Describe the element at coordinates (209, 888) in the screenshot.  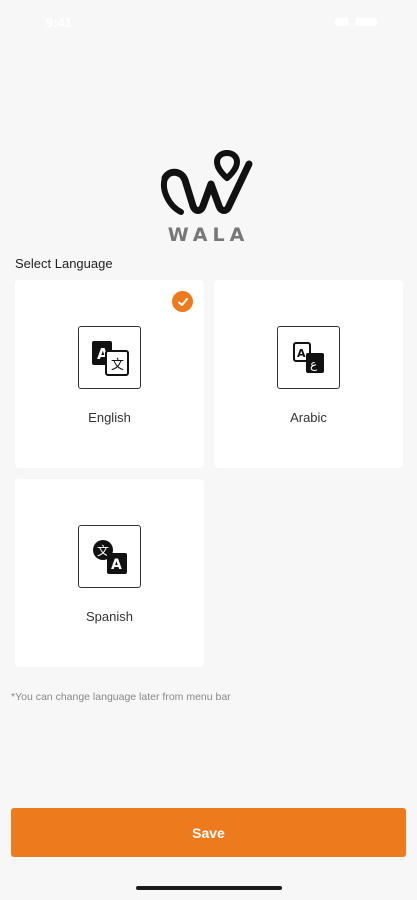
I see `home-indicator` at that location.